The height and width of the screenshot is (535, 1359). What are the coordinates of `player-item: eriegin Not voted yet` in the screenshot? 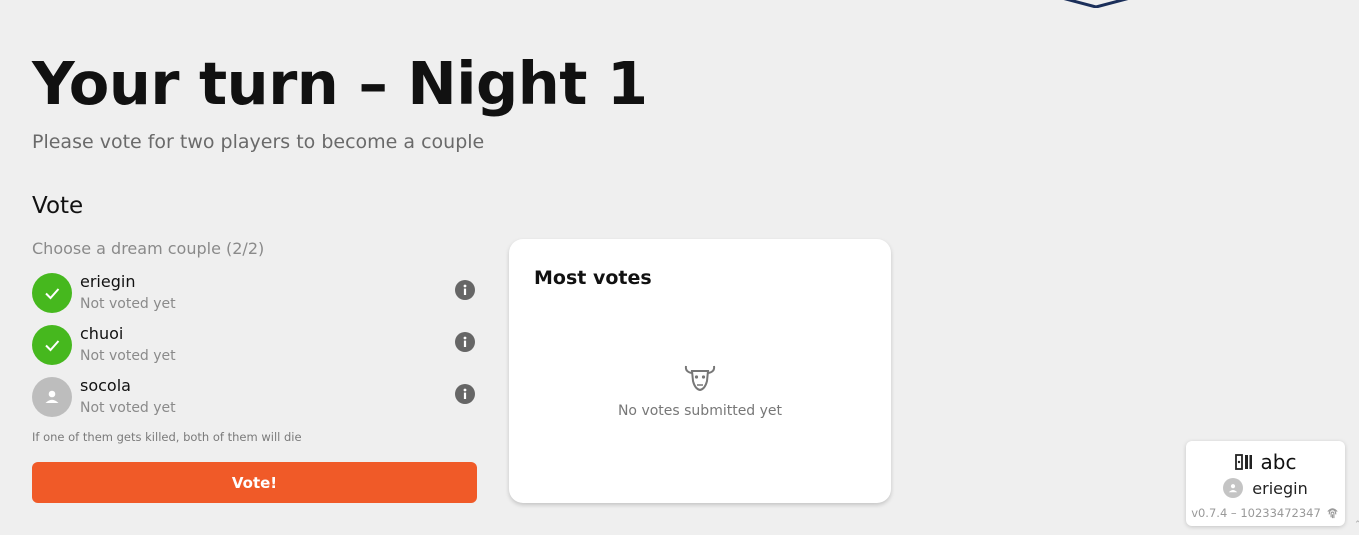 It's located at (254, 296).